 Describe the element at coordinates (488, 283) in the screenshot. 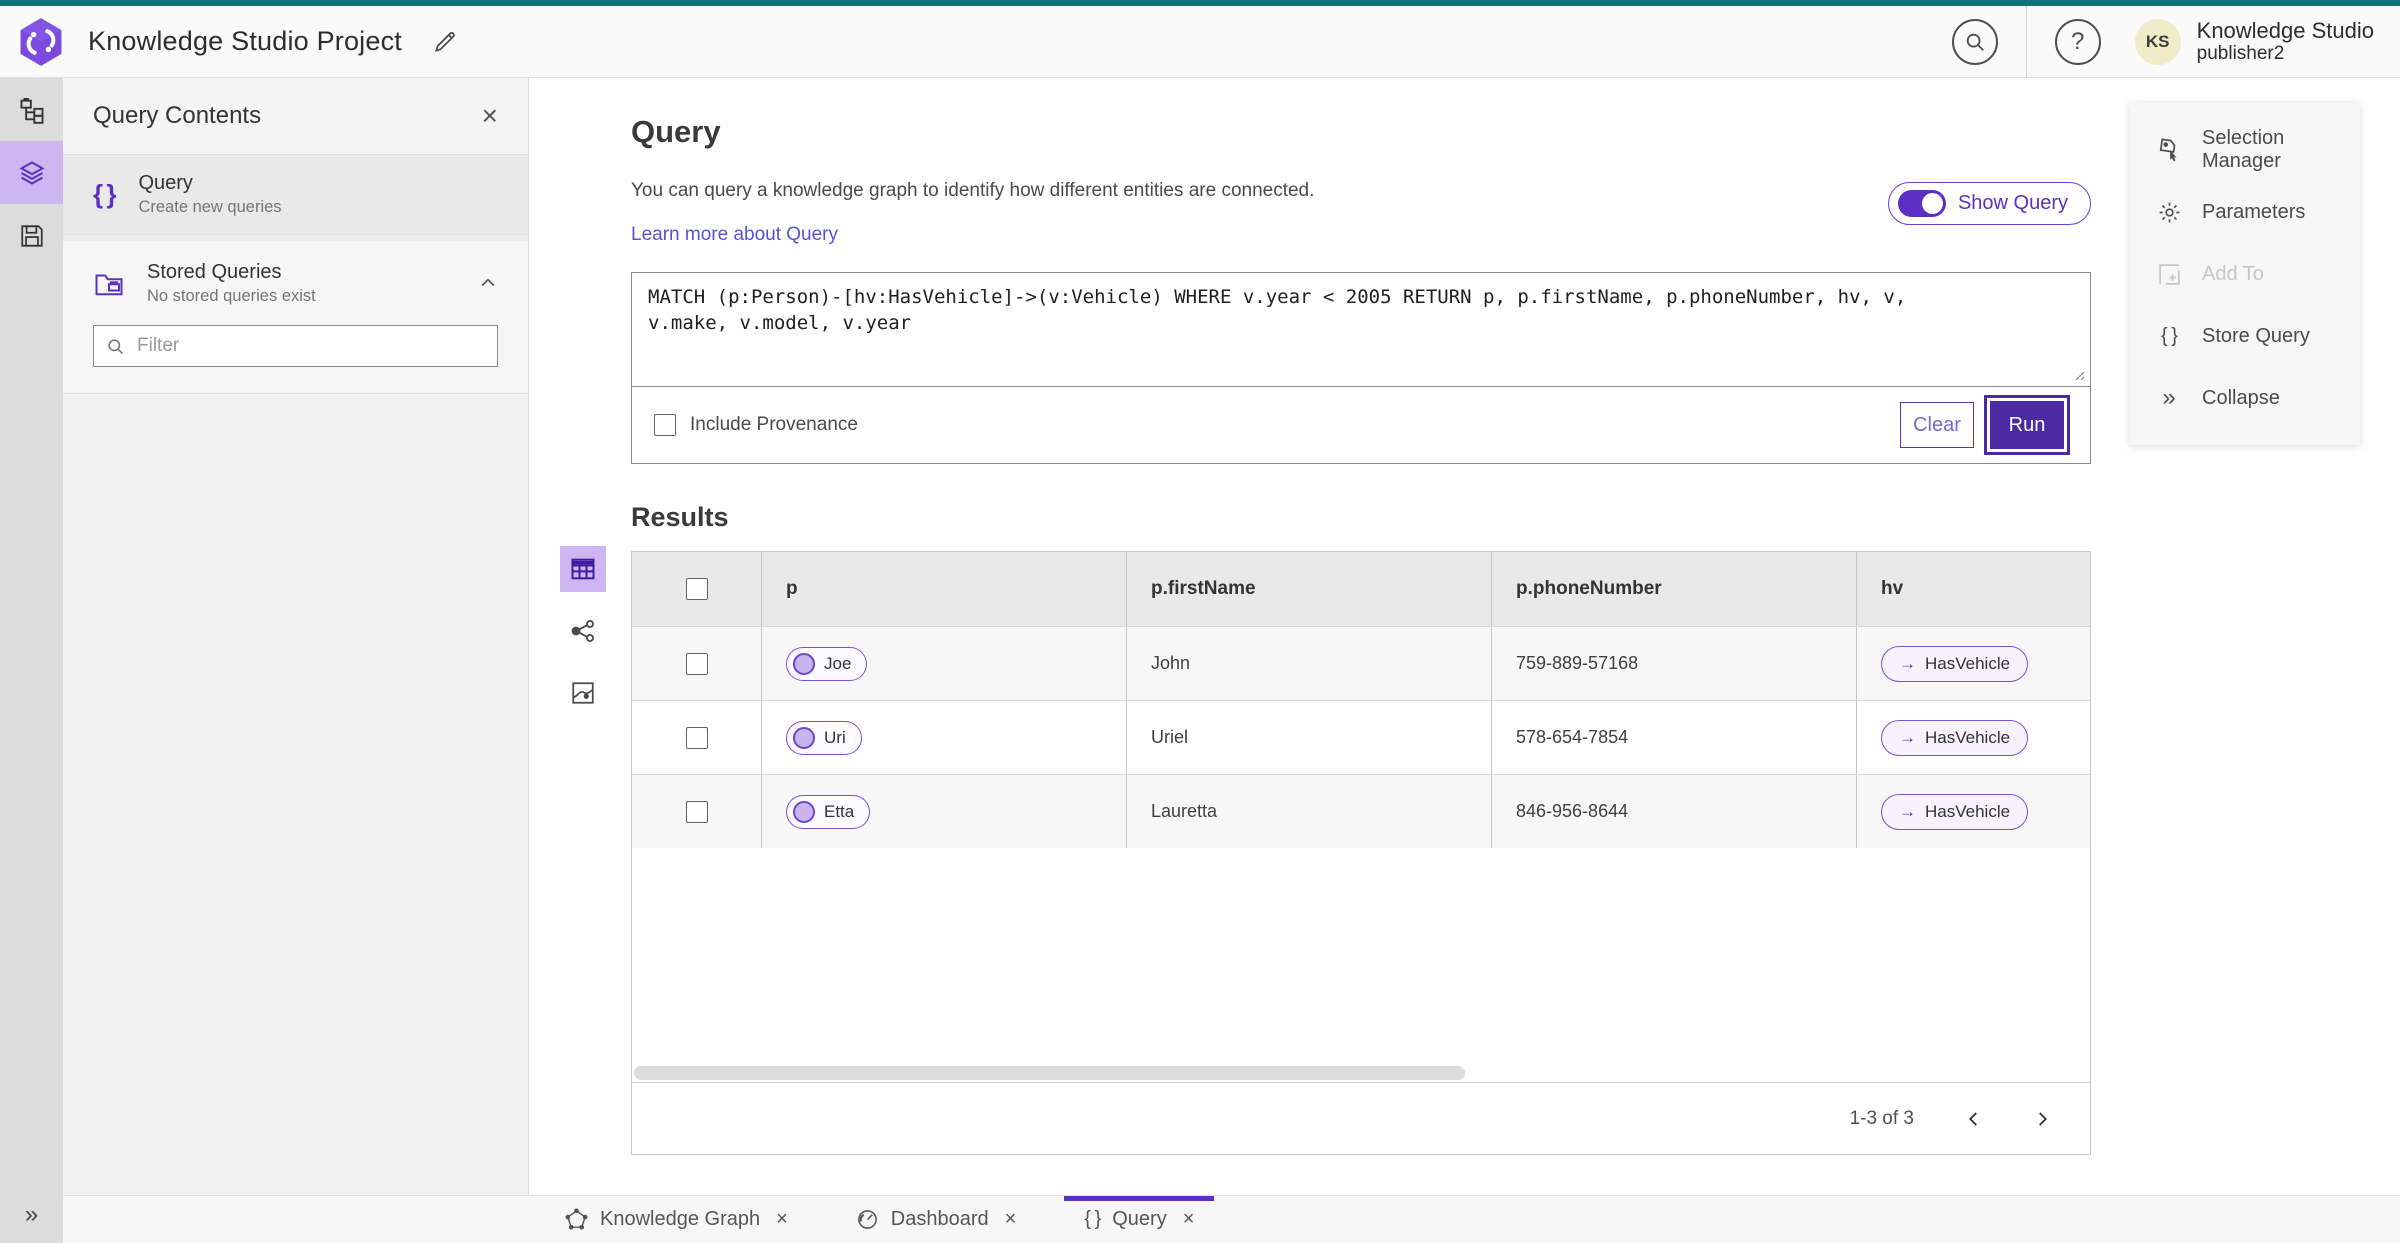

I see `chevron-up-icon` at that location.